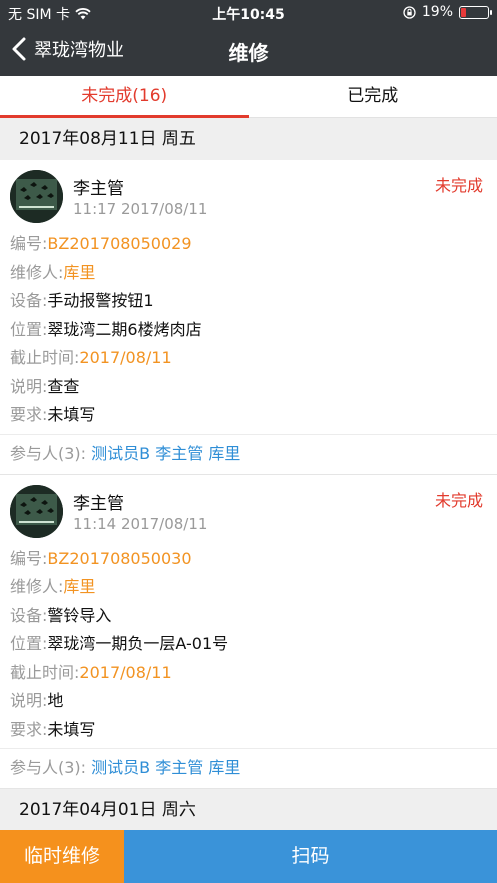 The height and width of the screenshot is (883, 497). I want to click on field-location: 位置:翠珑湾一期负一层A-01号, so click(248, 644).